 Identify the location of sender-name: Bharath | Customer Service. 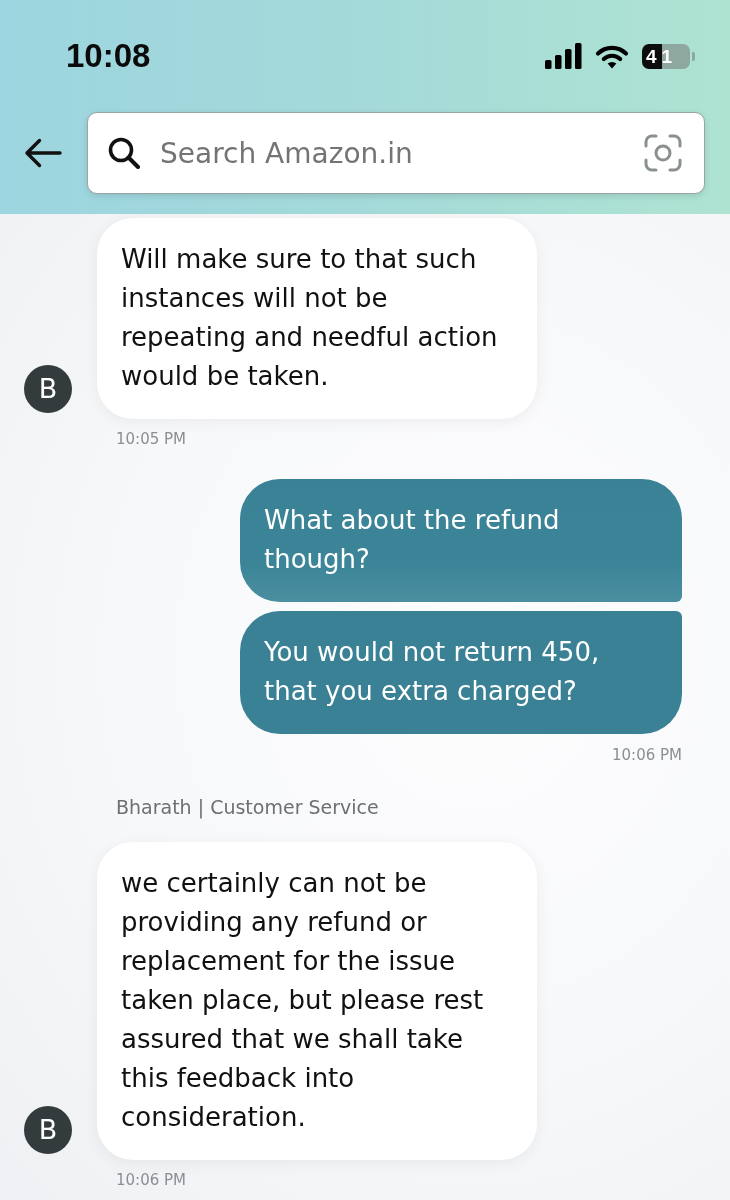
(247, 807).